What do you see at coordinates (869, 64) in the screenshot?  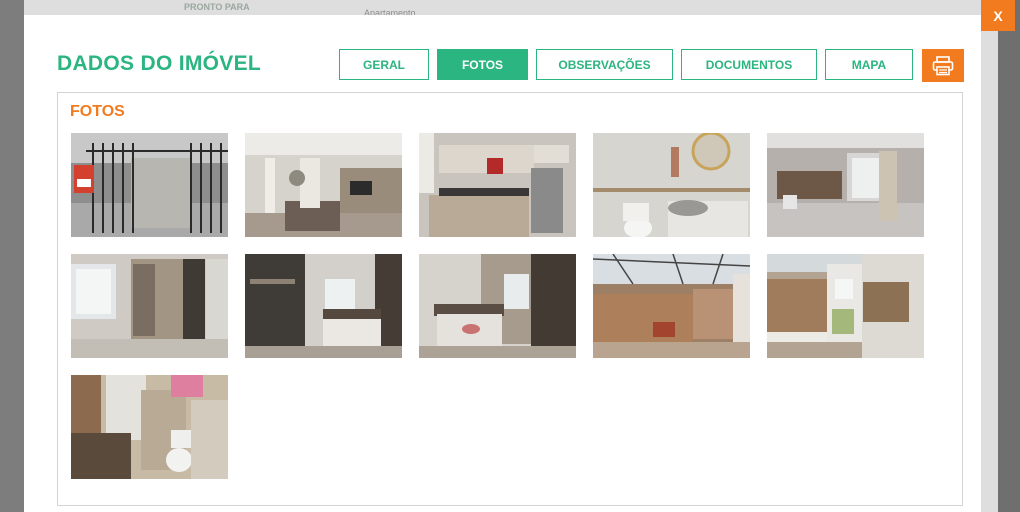 I see `tab-mapa: MAPA` at bounding box center [869, 64].